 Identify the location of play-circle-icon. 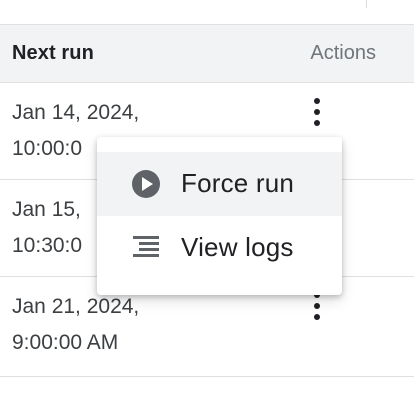
(146, 184).